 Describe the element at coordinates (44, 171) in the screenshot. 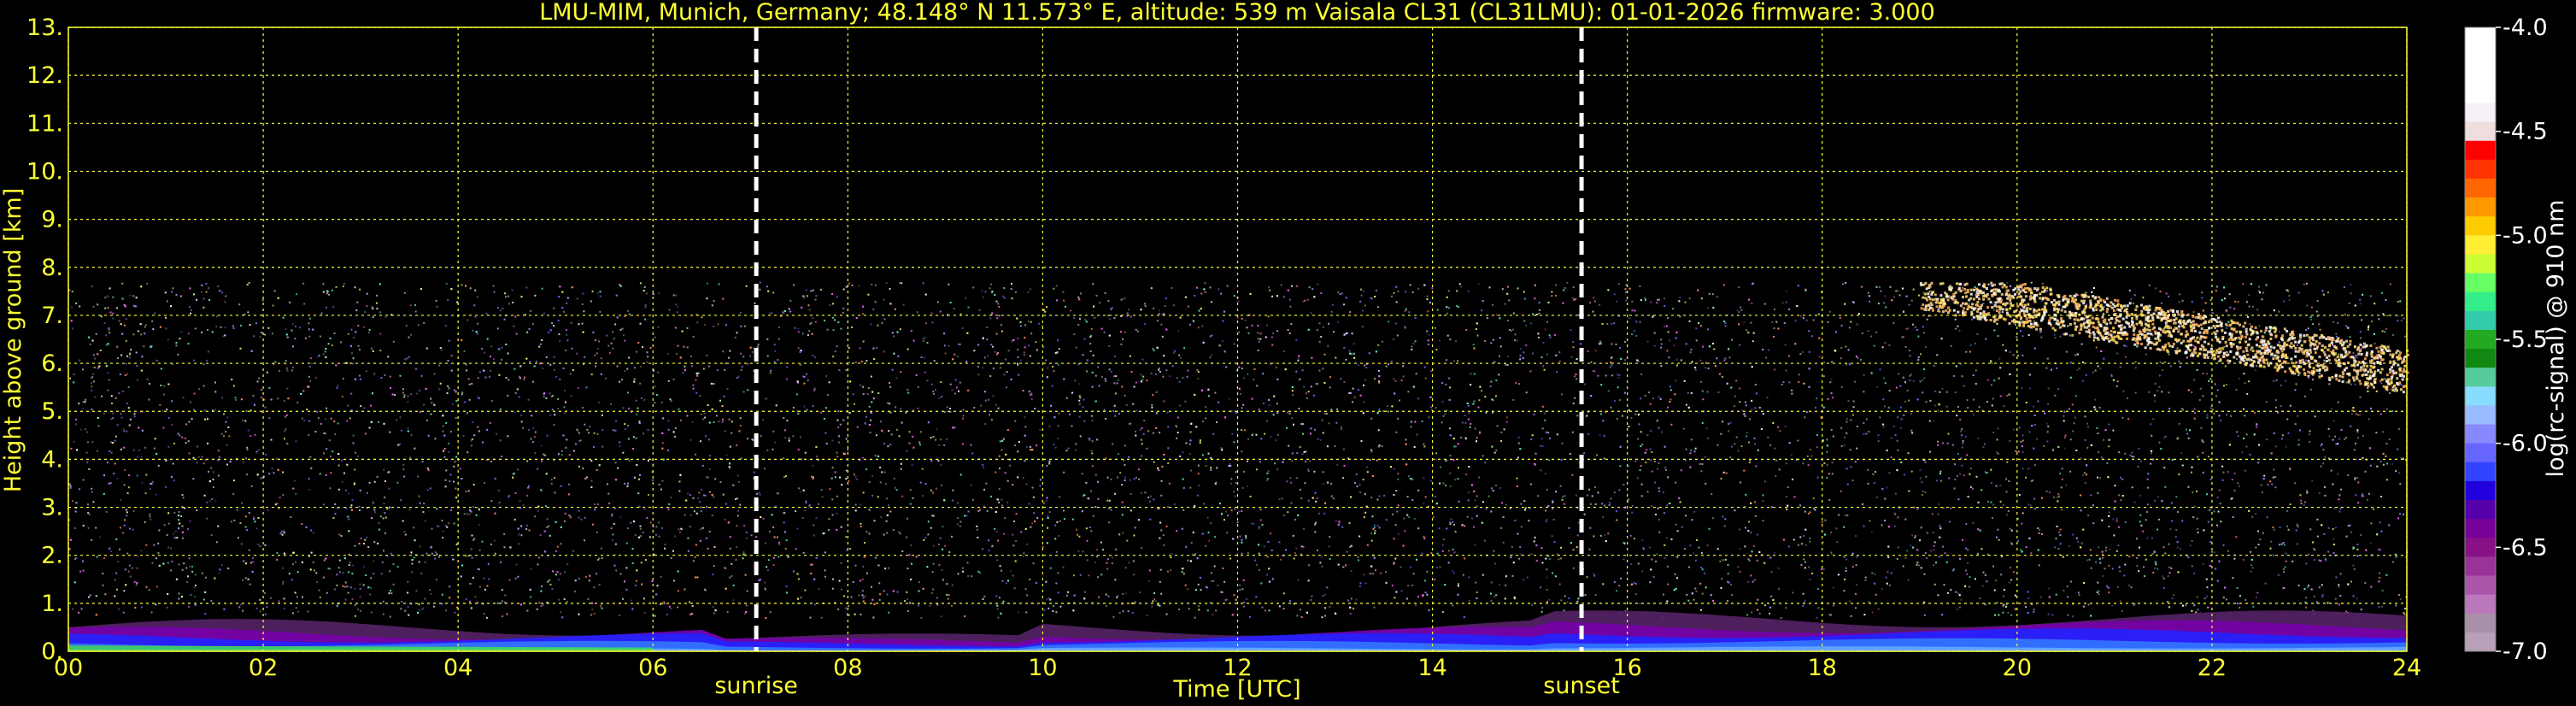

I see `y-tick-label: 10.` at that location.